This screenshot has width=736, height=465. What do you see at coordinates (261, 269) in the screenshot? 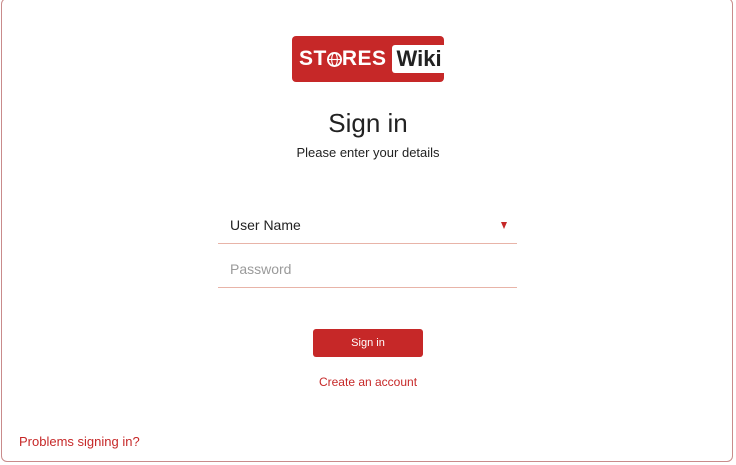
I see `password-placeholder: Password` at bounding box center [261, 269].